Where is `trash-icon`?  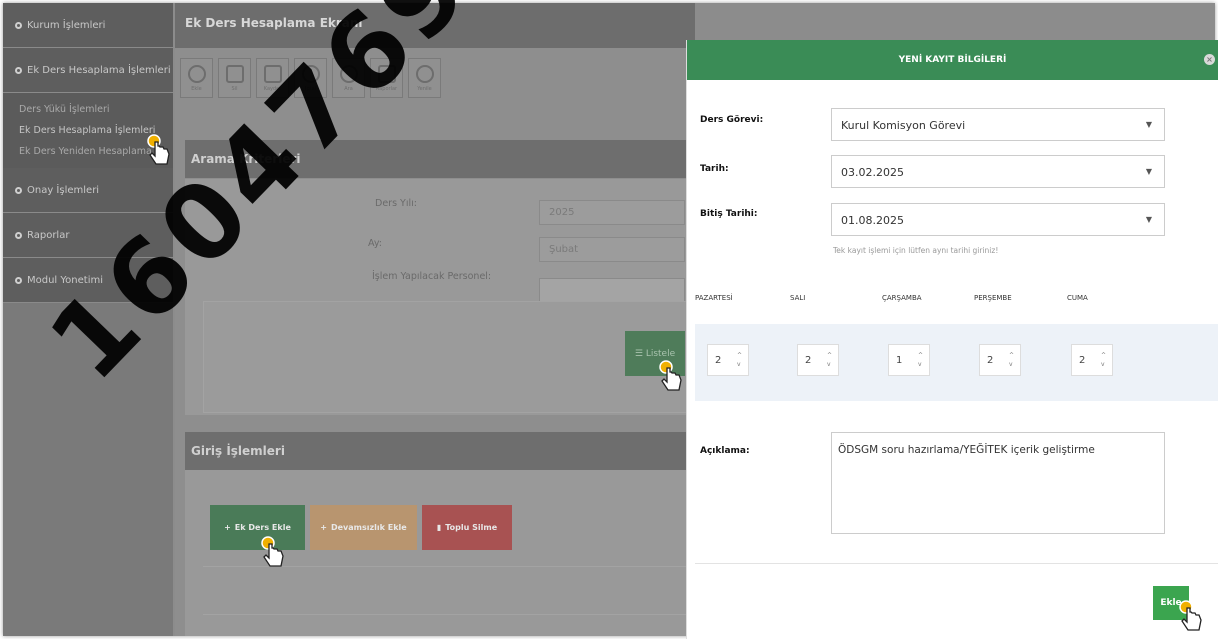 trash-icon is located at coordinates (234, 73).